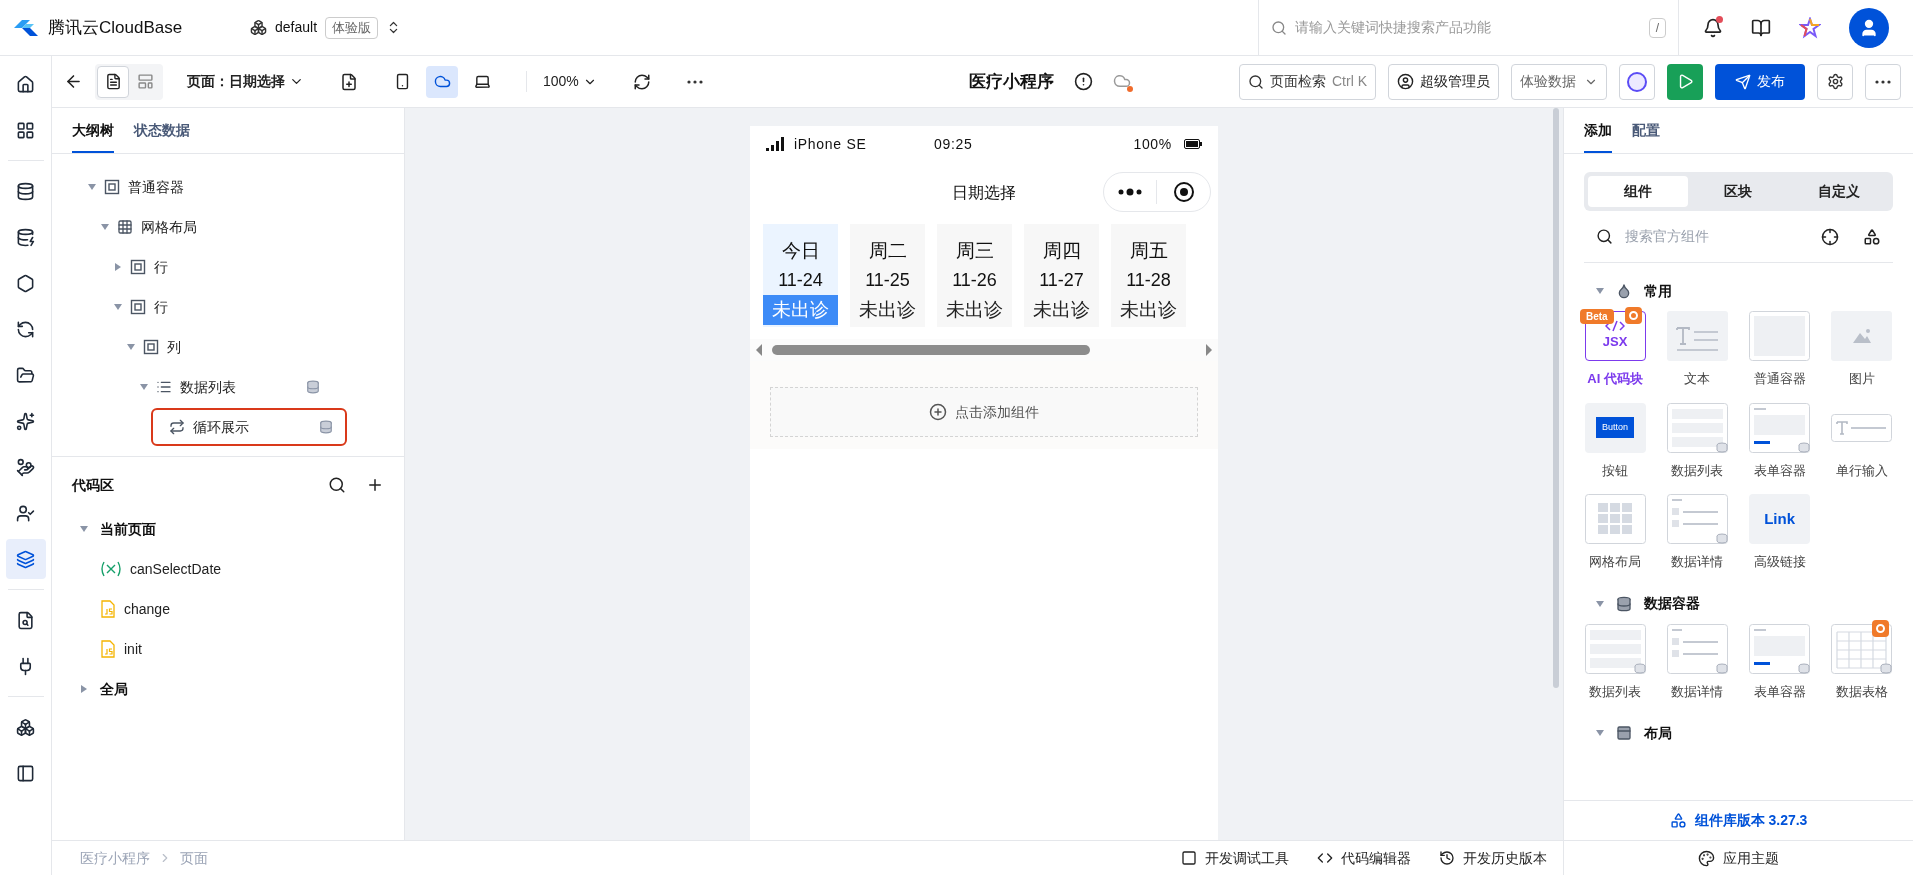  Describe the element at coordinates (1861, 662) in the screenshot. I see `component-tile: 数据表格` at that location.